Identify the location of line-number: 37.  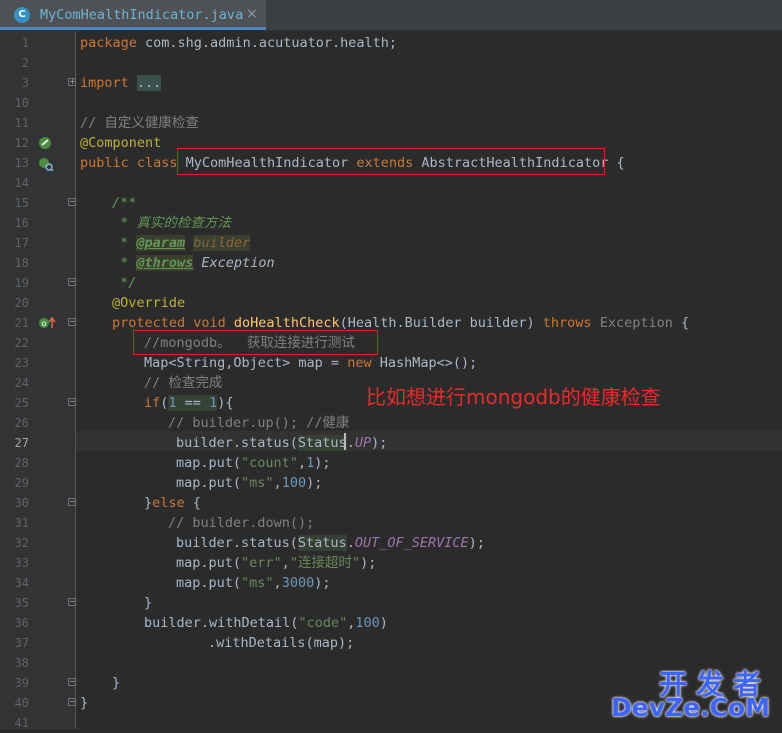
(14, 643).